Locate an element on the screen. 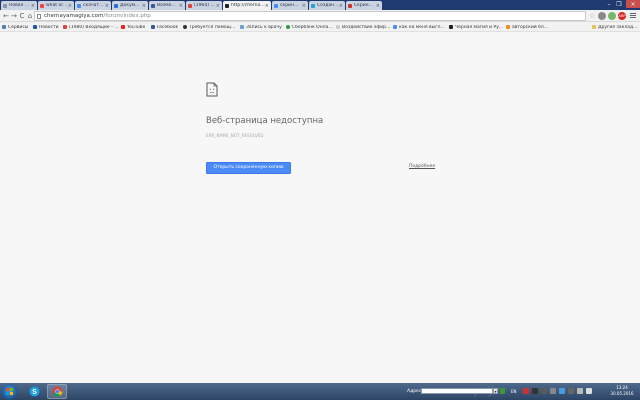 This screenshot has width=640, height=400. tab: what ordered fo× is located at coordinates (56, 5).